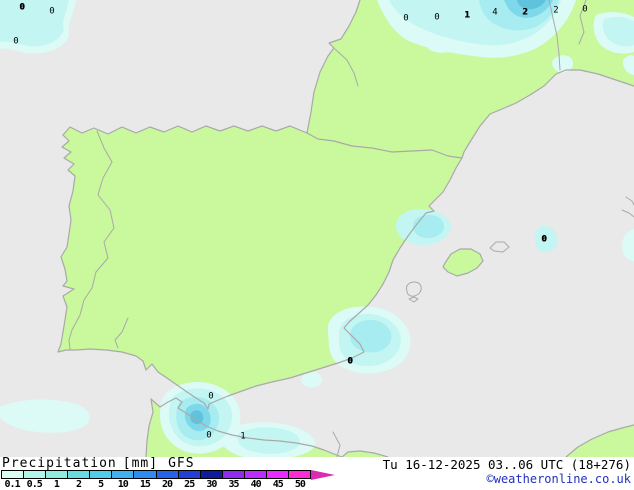 The height and width of the screenshot is (490, 634). What do you see at coordinates (156, 484) in the screenshot?
I see `legend-tick-labels: 0.1 0.5 1 2 5 10 15 20 25 30 35 40 45 50` at bounding box center [156, 484].